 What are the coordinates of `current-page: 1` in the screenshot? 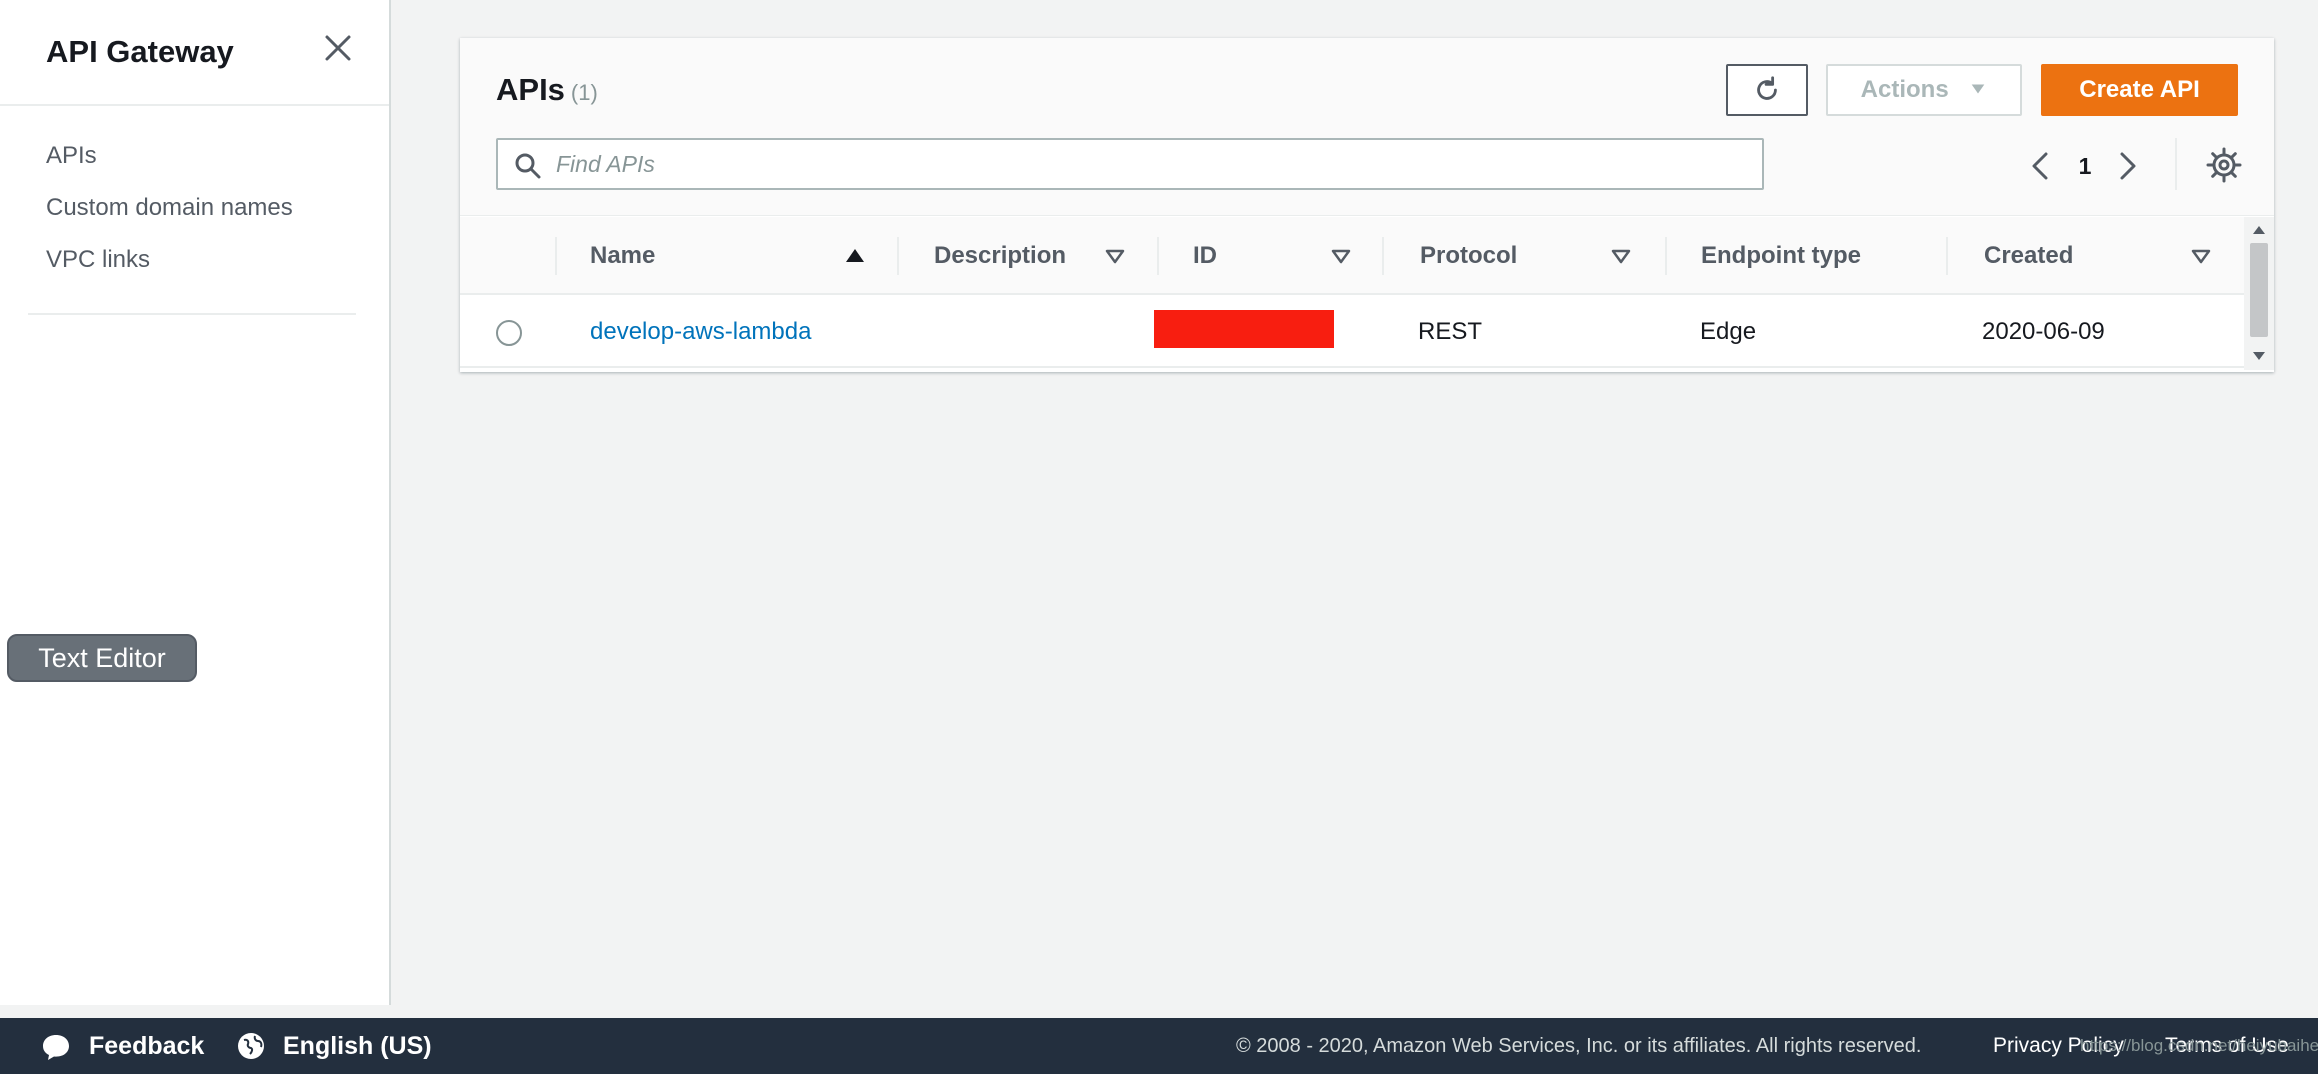 It's located at (2085, 166).